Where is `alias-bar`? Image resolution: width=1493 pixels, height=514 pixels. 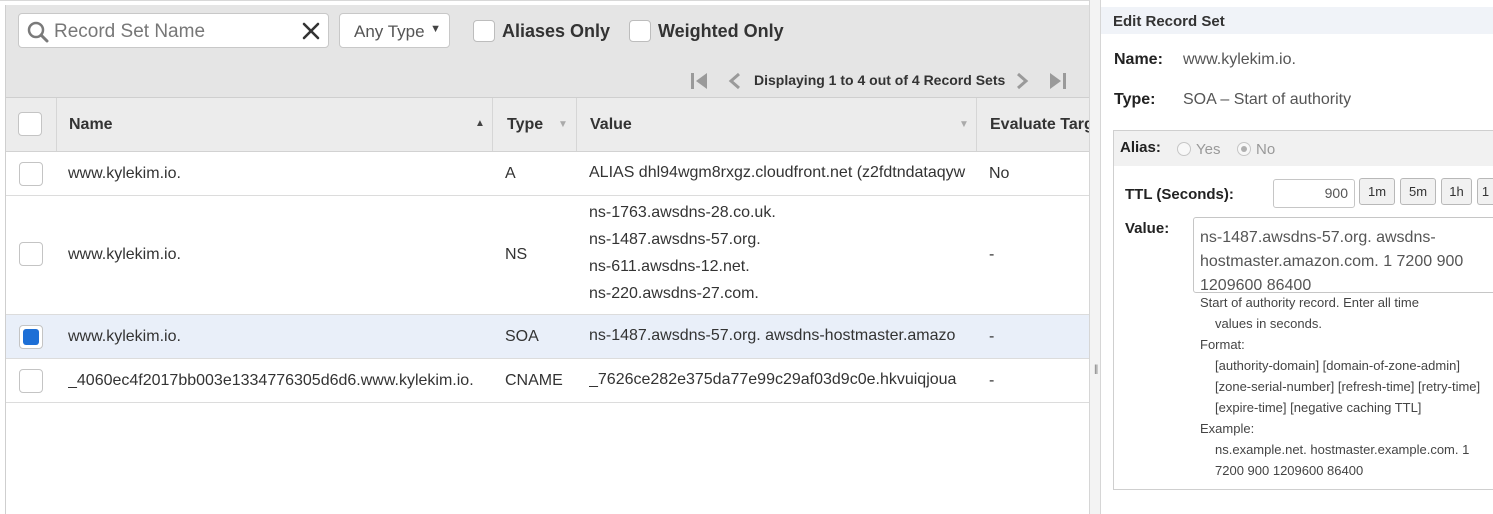
alias-bar is located at coordinates (1303, 148).